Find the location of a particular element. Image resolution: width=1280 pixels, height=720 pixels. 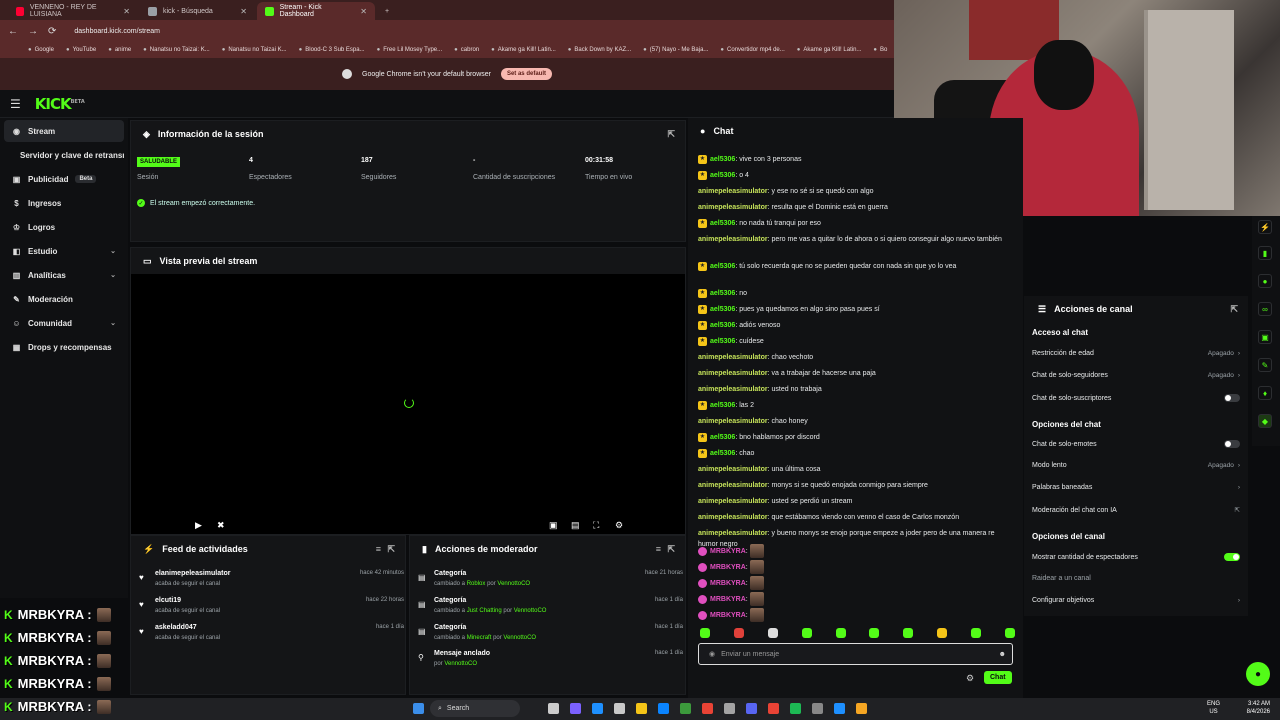

ai-moderation-row: Moderación del chat con IA ⇱ is located at coordinates (1136, 510).